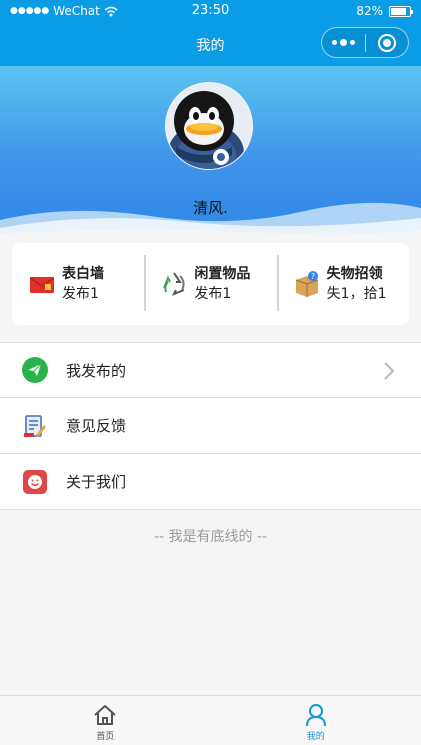 The height and width of the screenshot is (745, 421). Describe the element at coordinates (78, 284) in the screenshot. I see `stat-confession-wall: 表白墙 发布1` at that location.